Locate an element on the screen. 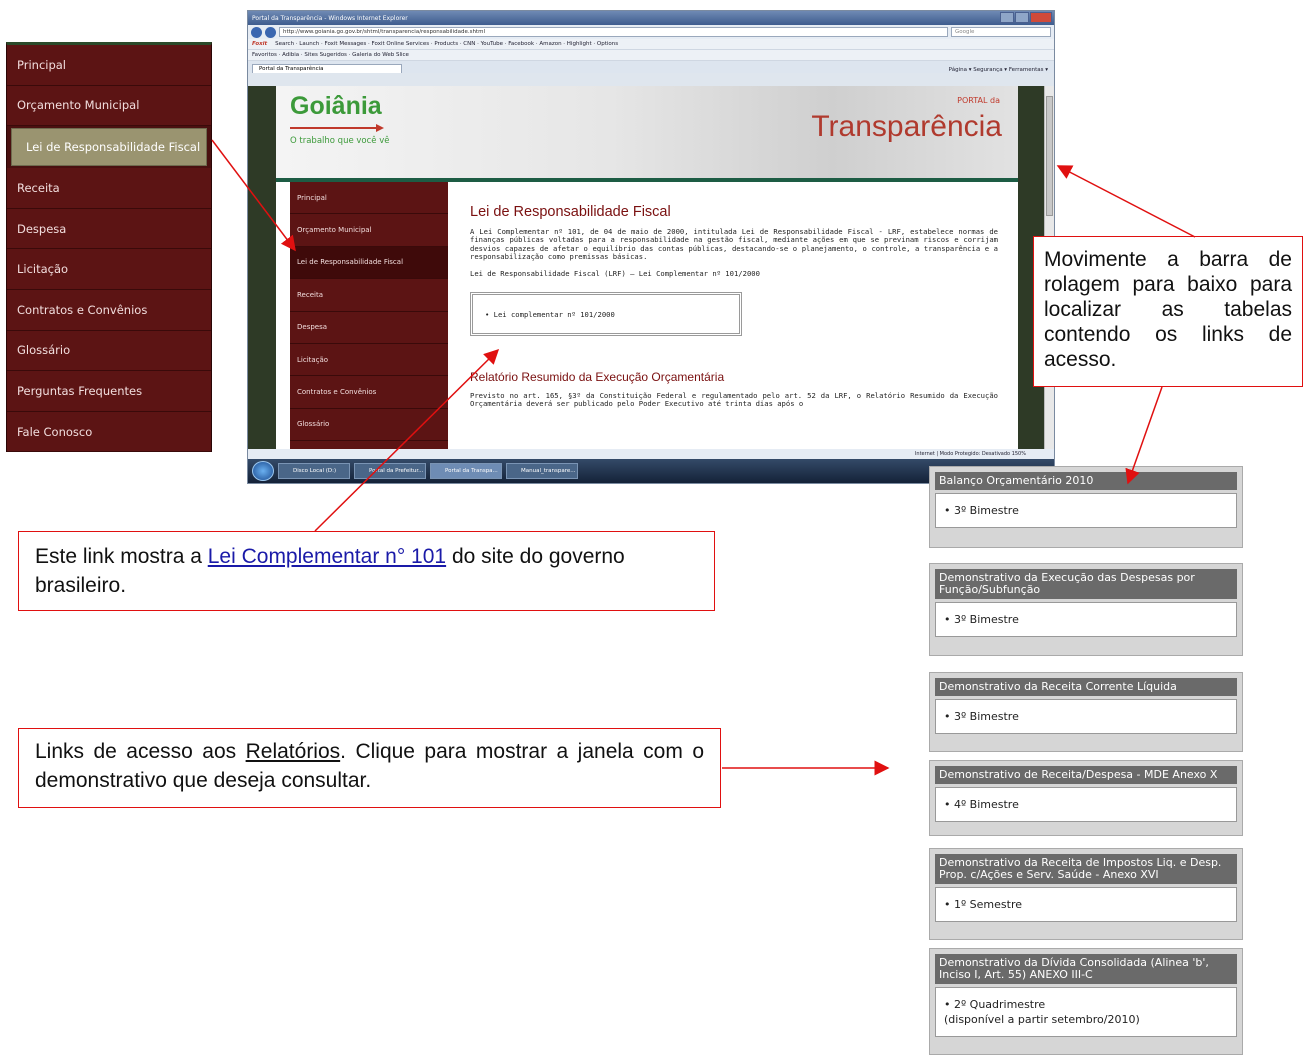  logo-arrow-icon is located at coordinates (337, 128).